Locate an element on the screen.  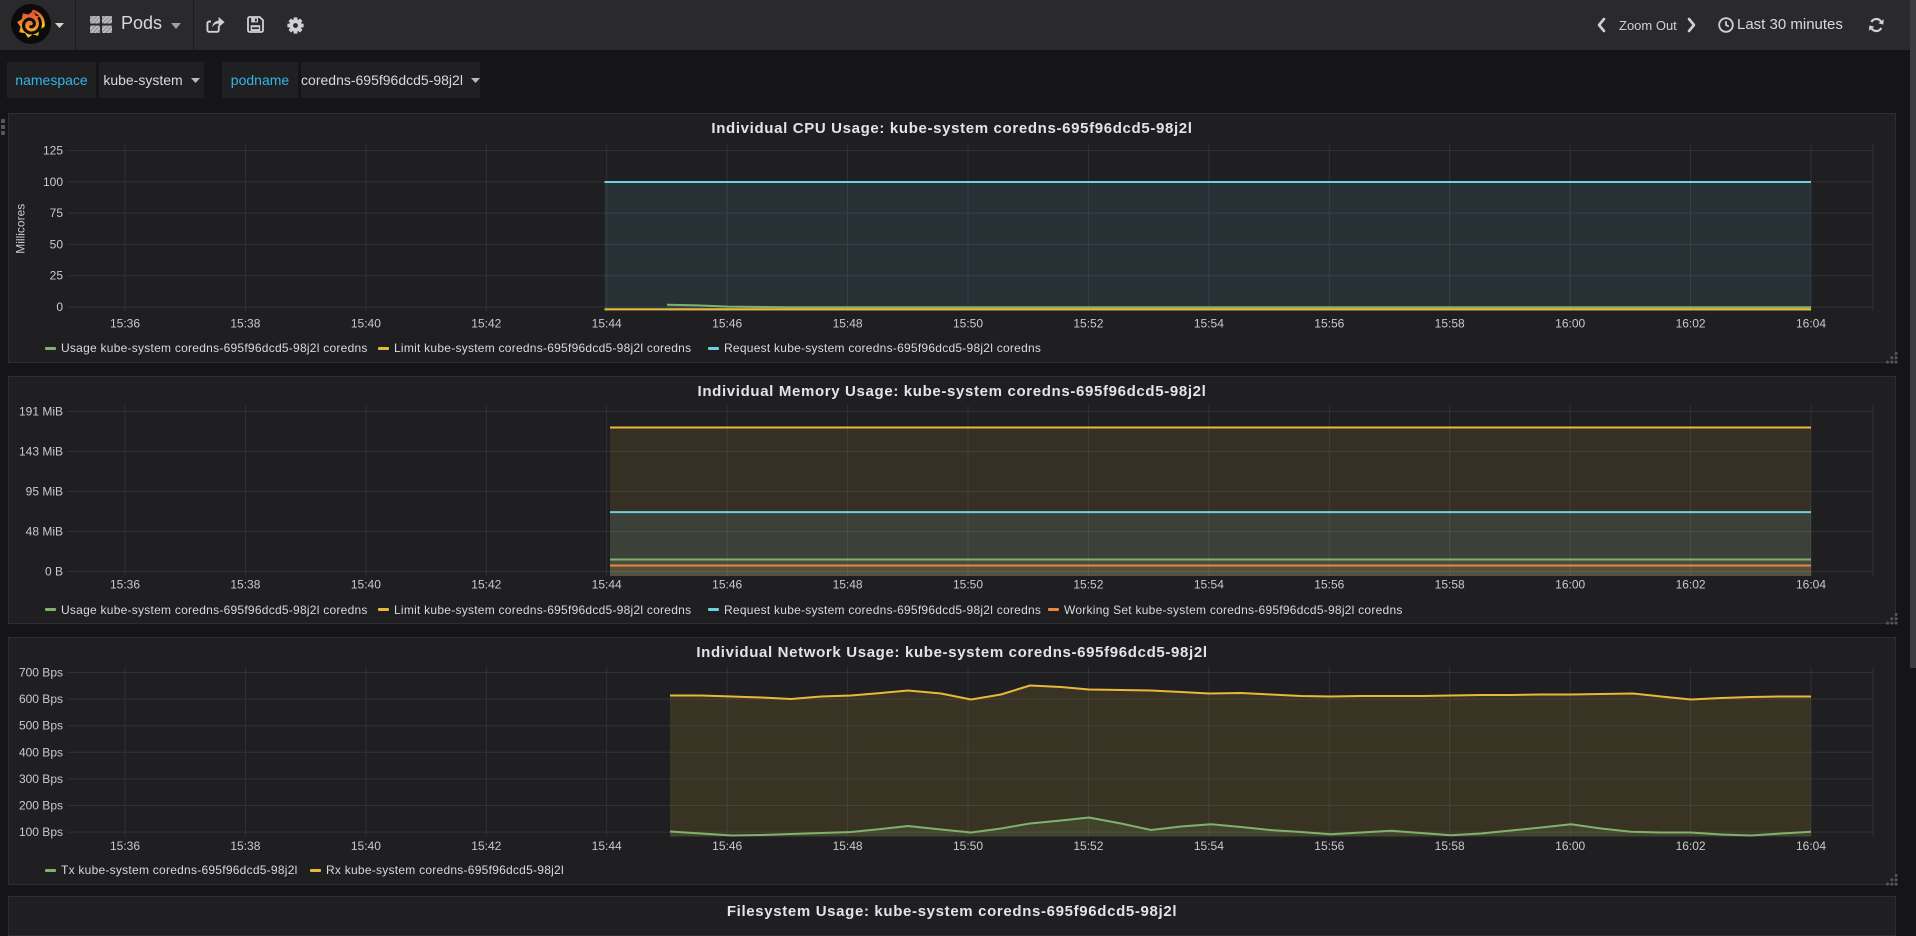
svg-text: 95 MiB is located at coordinates (44, 491).